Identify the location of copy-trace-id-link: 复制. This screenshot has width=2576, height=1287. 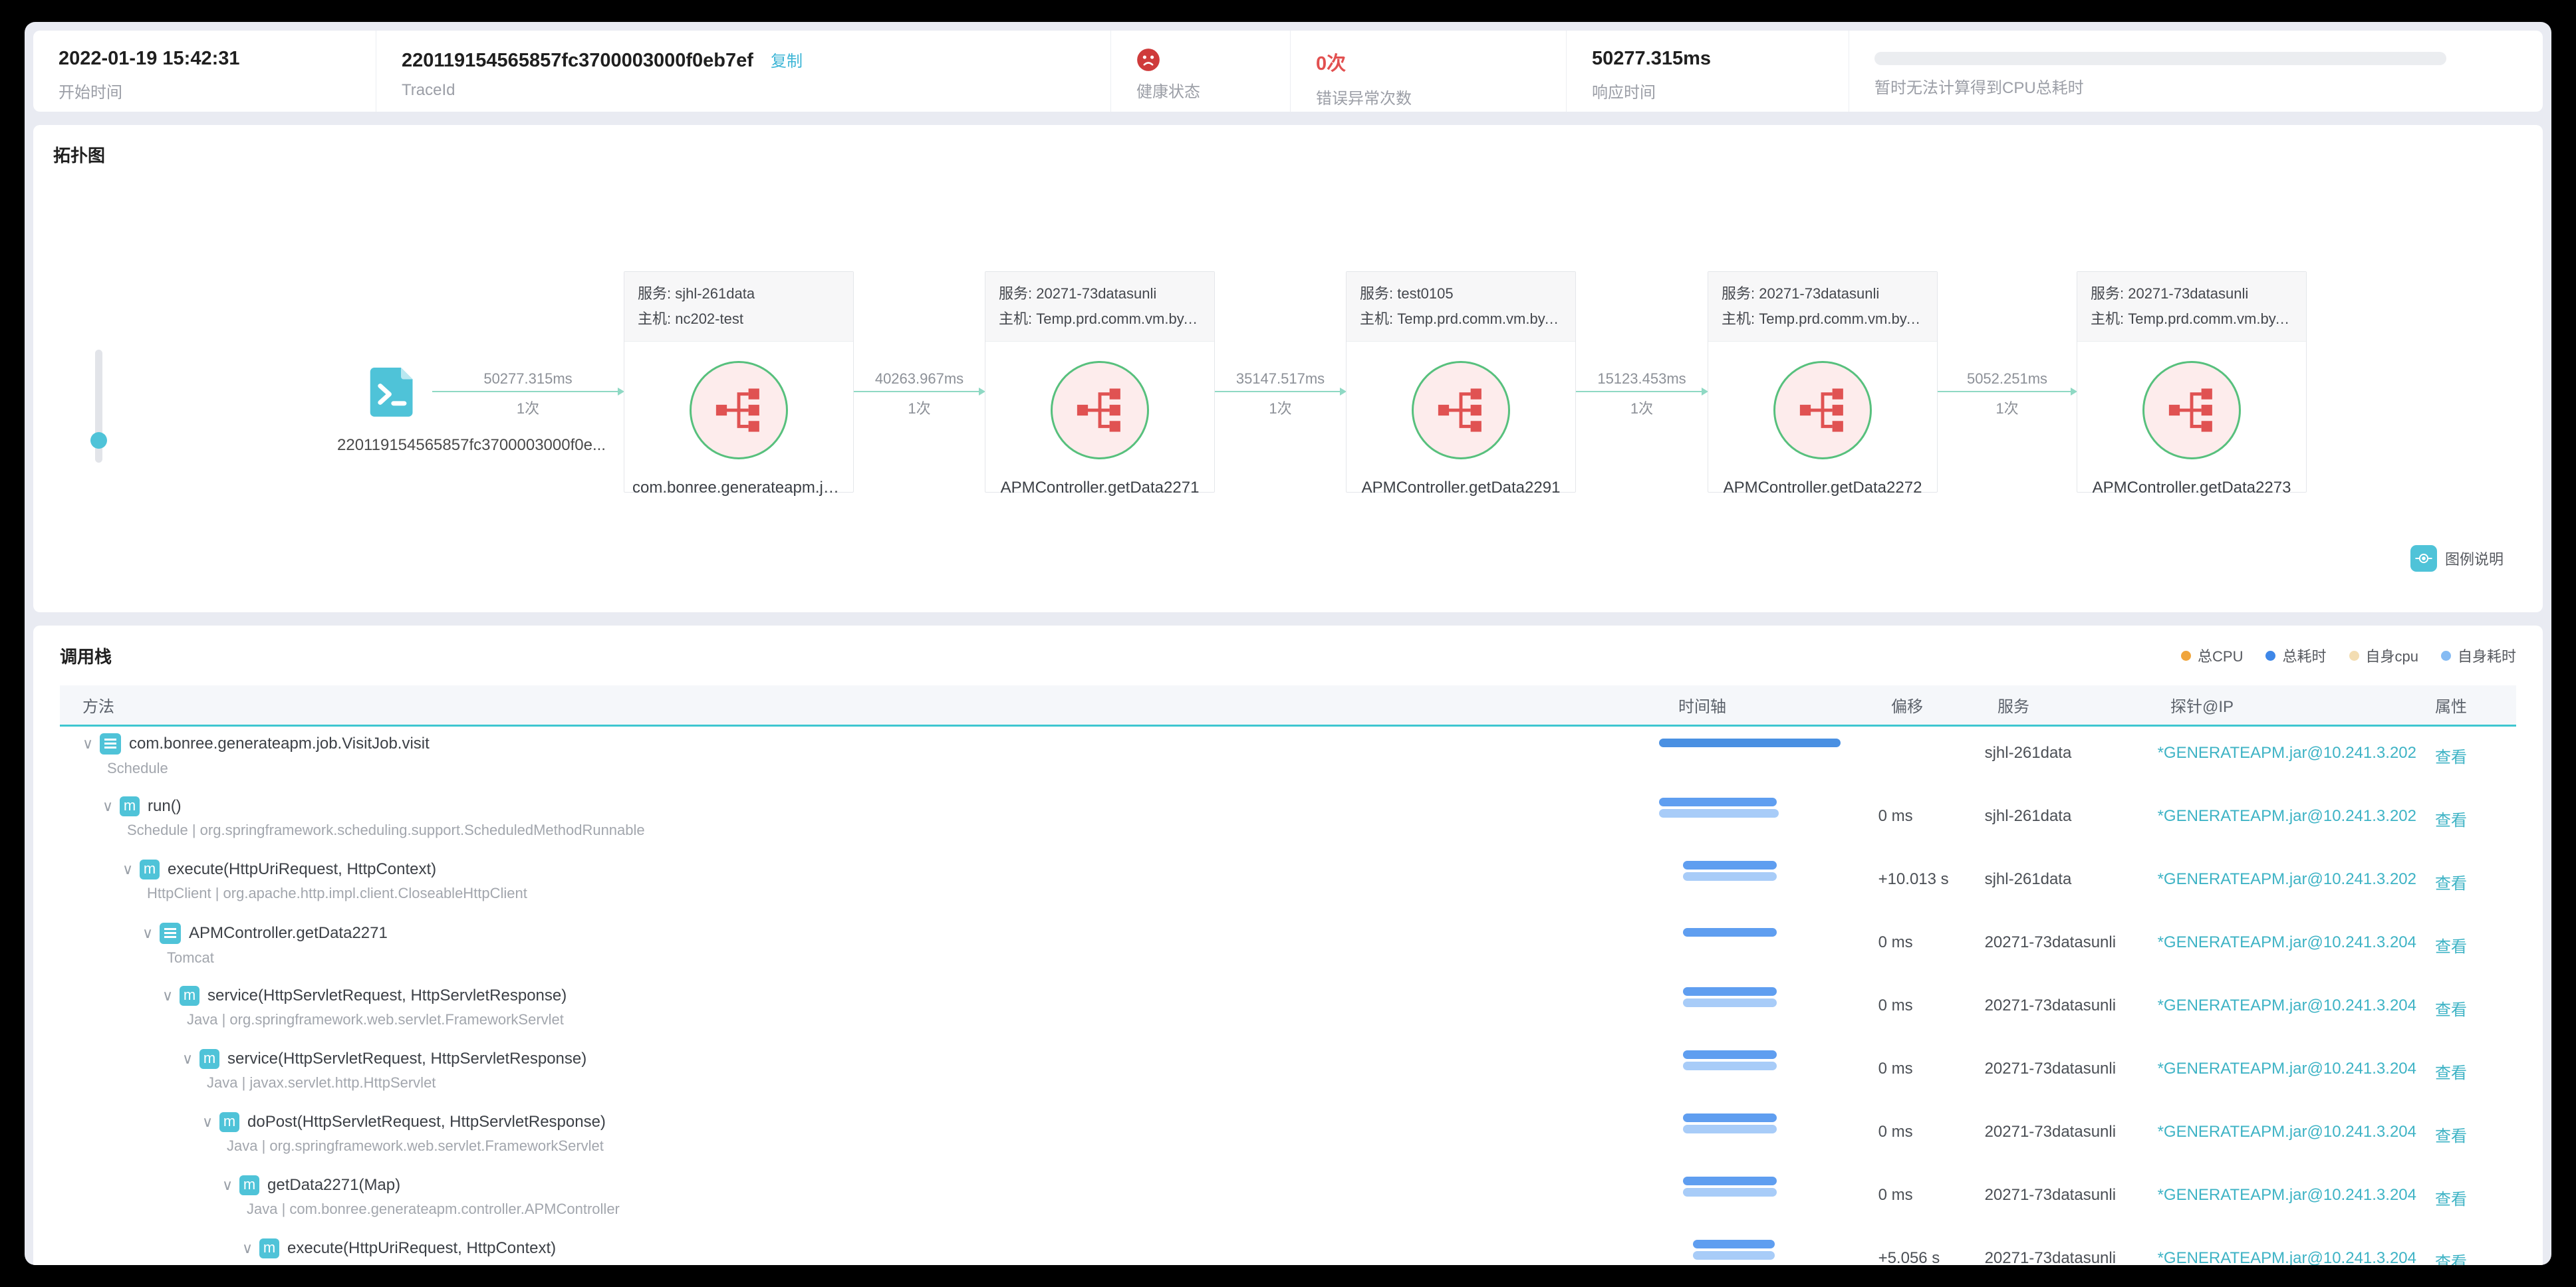
(787, 61).